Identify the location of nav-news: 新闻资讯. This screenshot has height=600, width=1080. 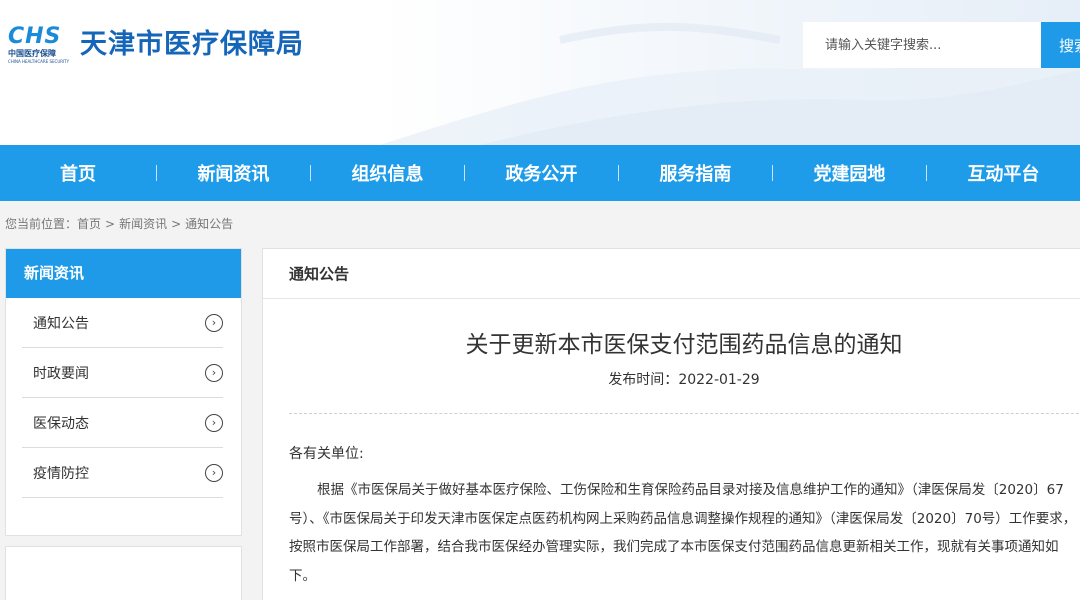
(233, 173).